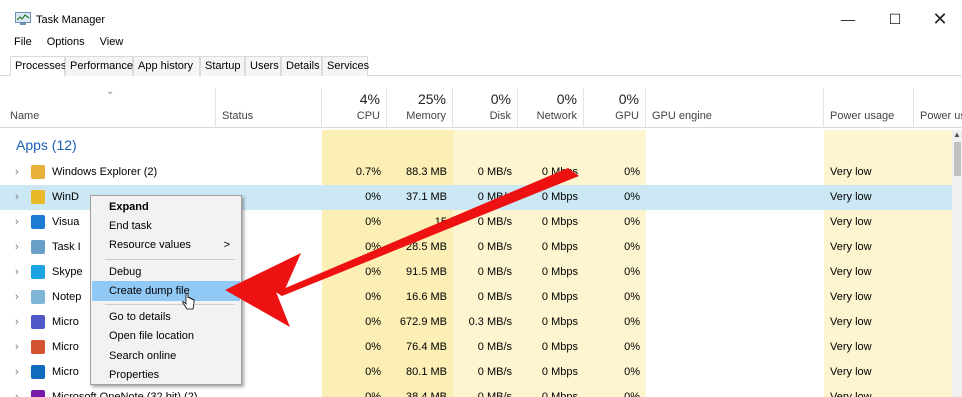  What do you see at coordinates (166, 356) in the screenshot?
I see `menu-item-search-online: Search online` at bounding box center [166, 356].